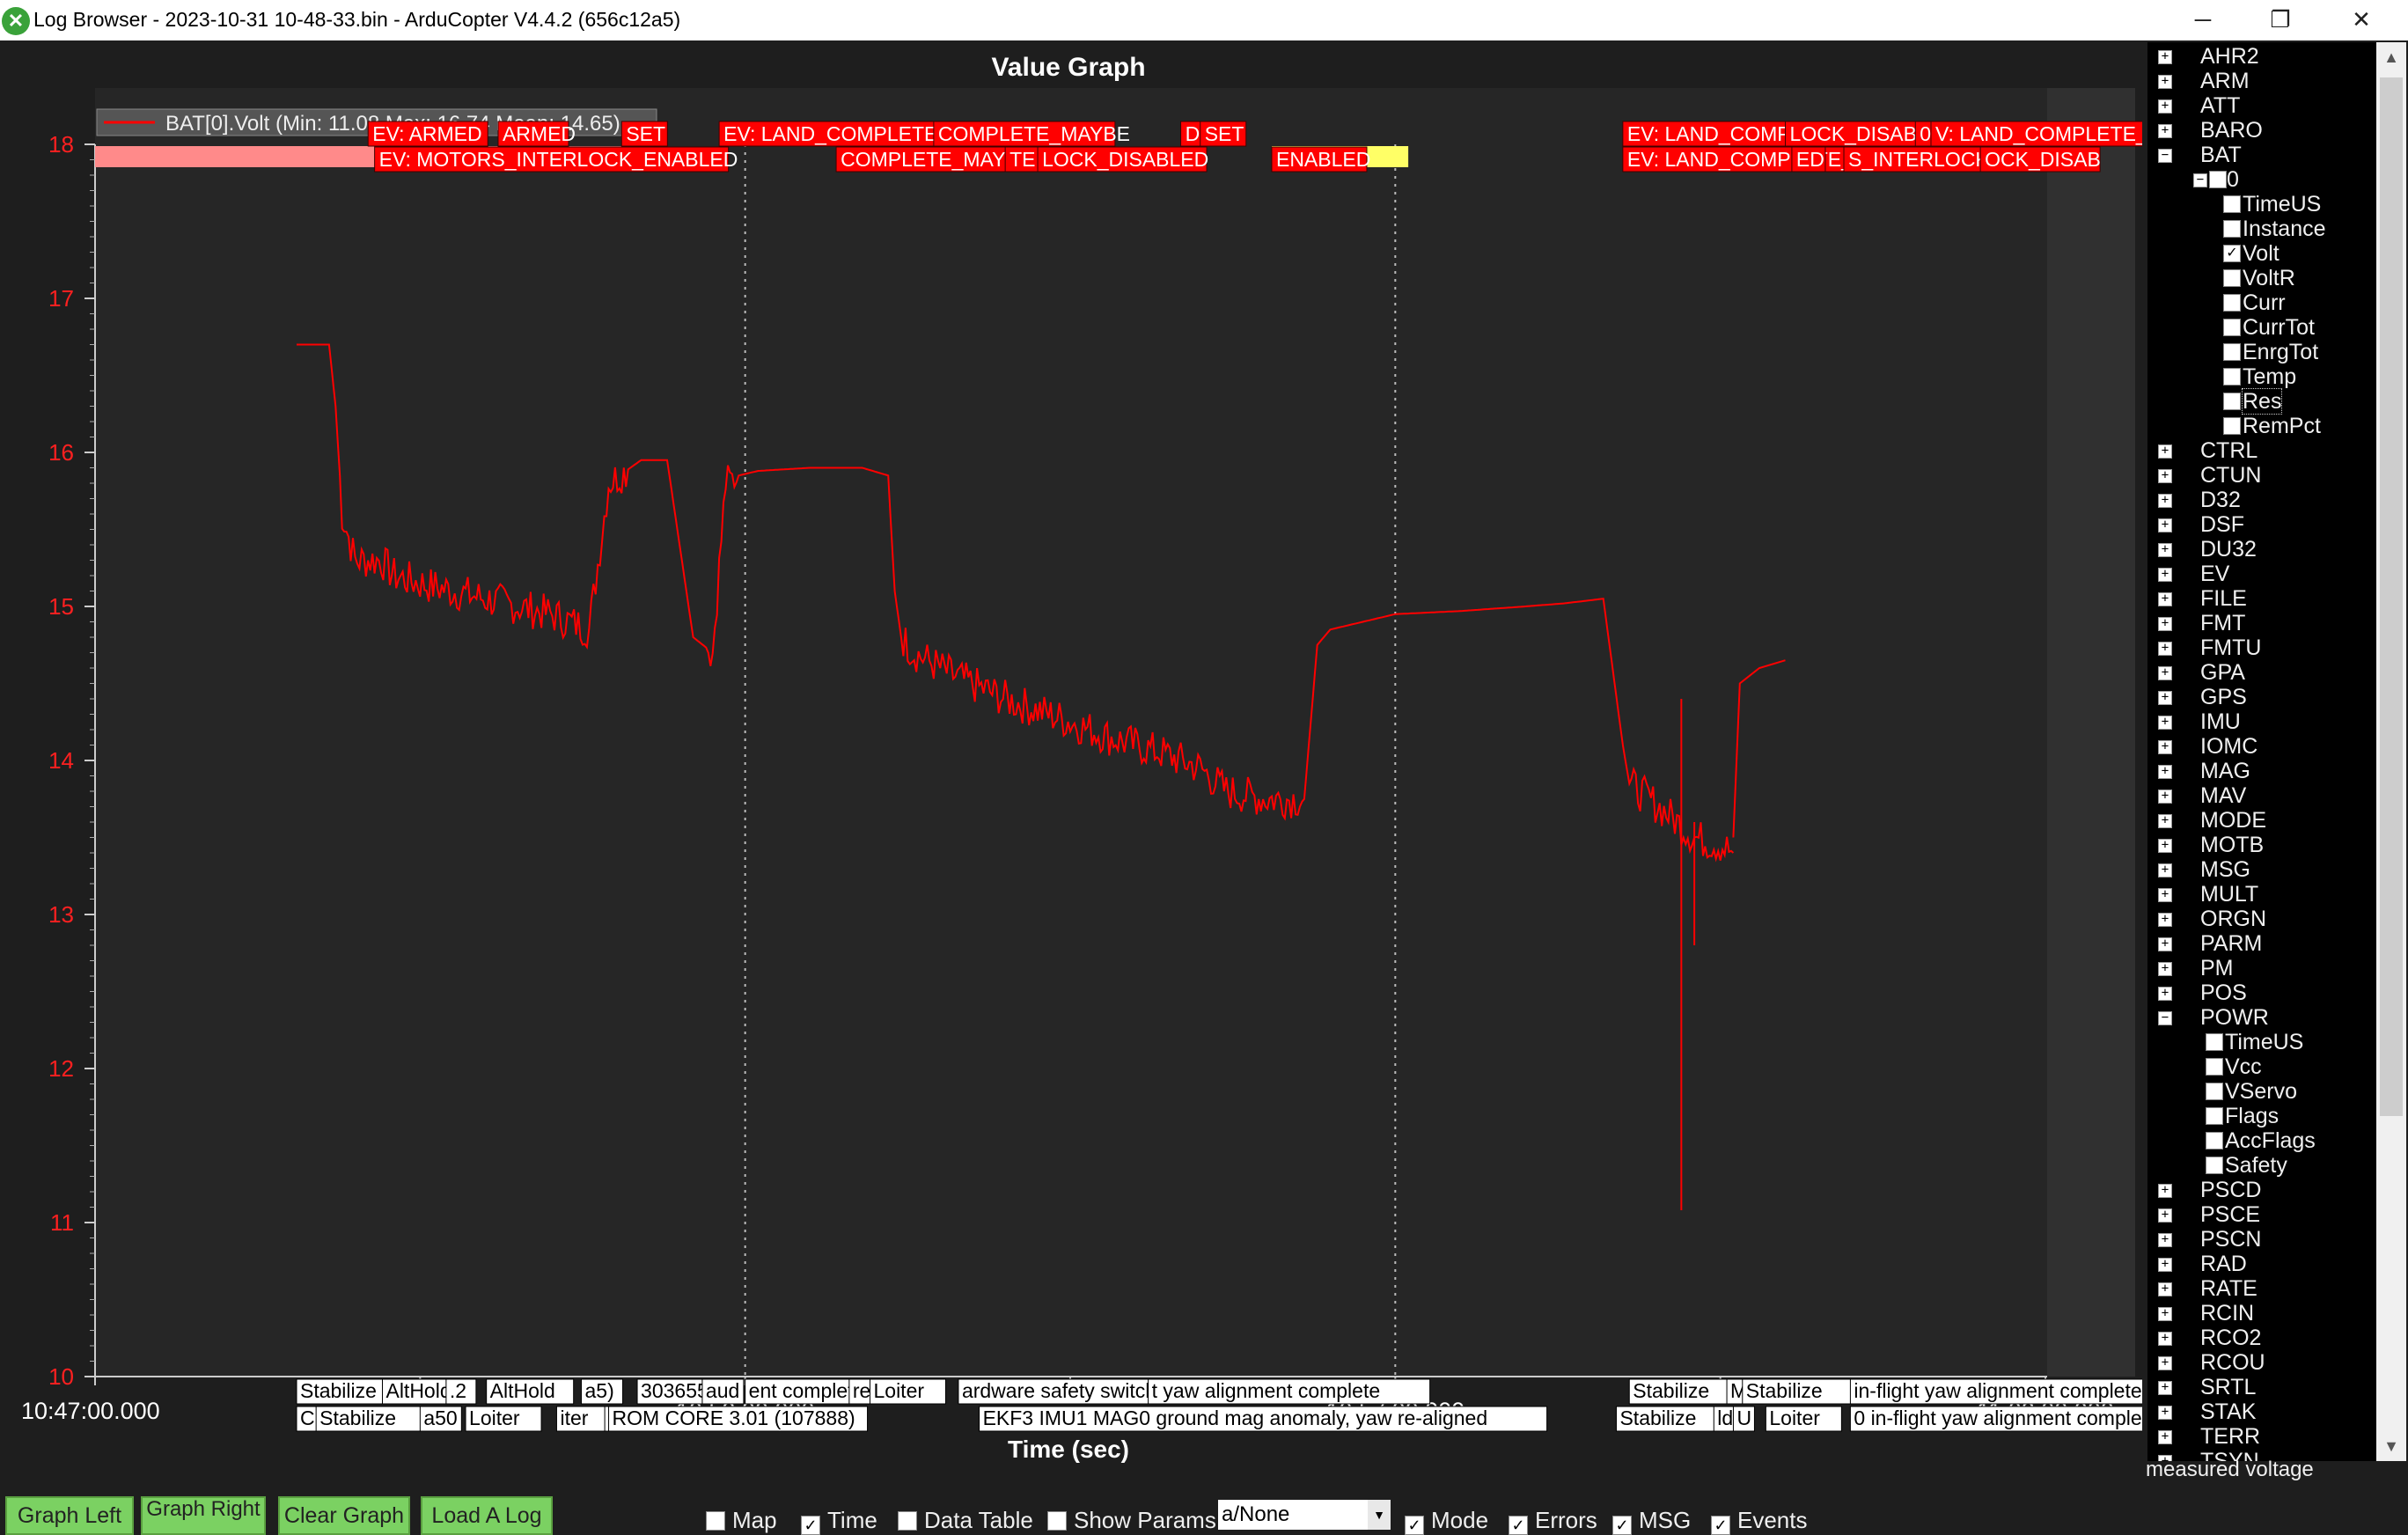 The height and width of the screenshot is (1535, 2408). What do you see at coordinates (2261, 598) in the screenshot?
I see `tree-item-file: + FILE` at bounding box center [2261, 598].